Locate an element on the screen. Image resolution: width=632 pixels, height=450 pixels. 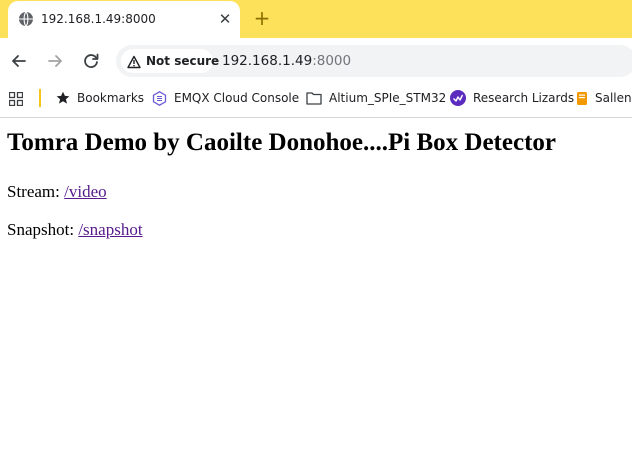
close-tab-icon: ✕ is located at coordinates (225, 19).